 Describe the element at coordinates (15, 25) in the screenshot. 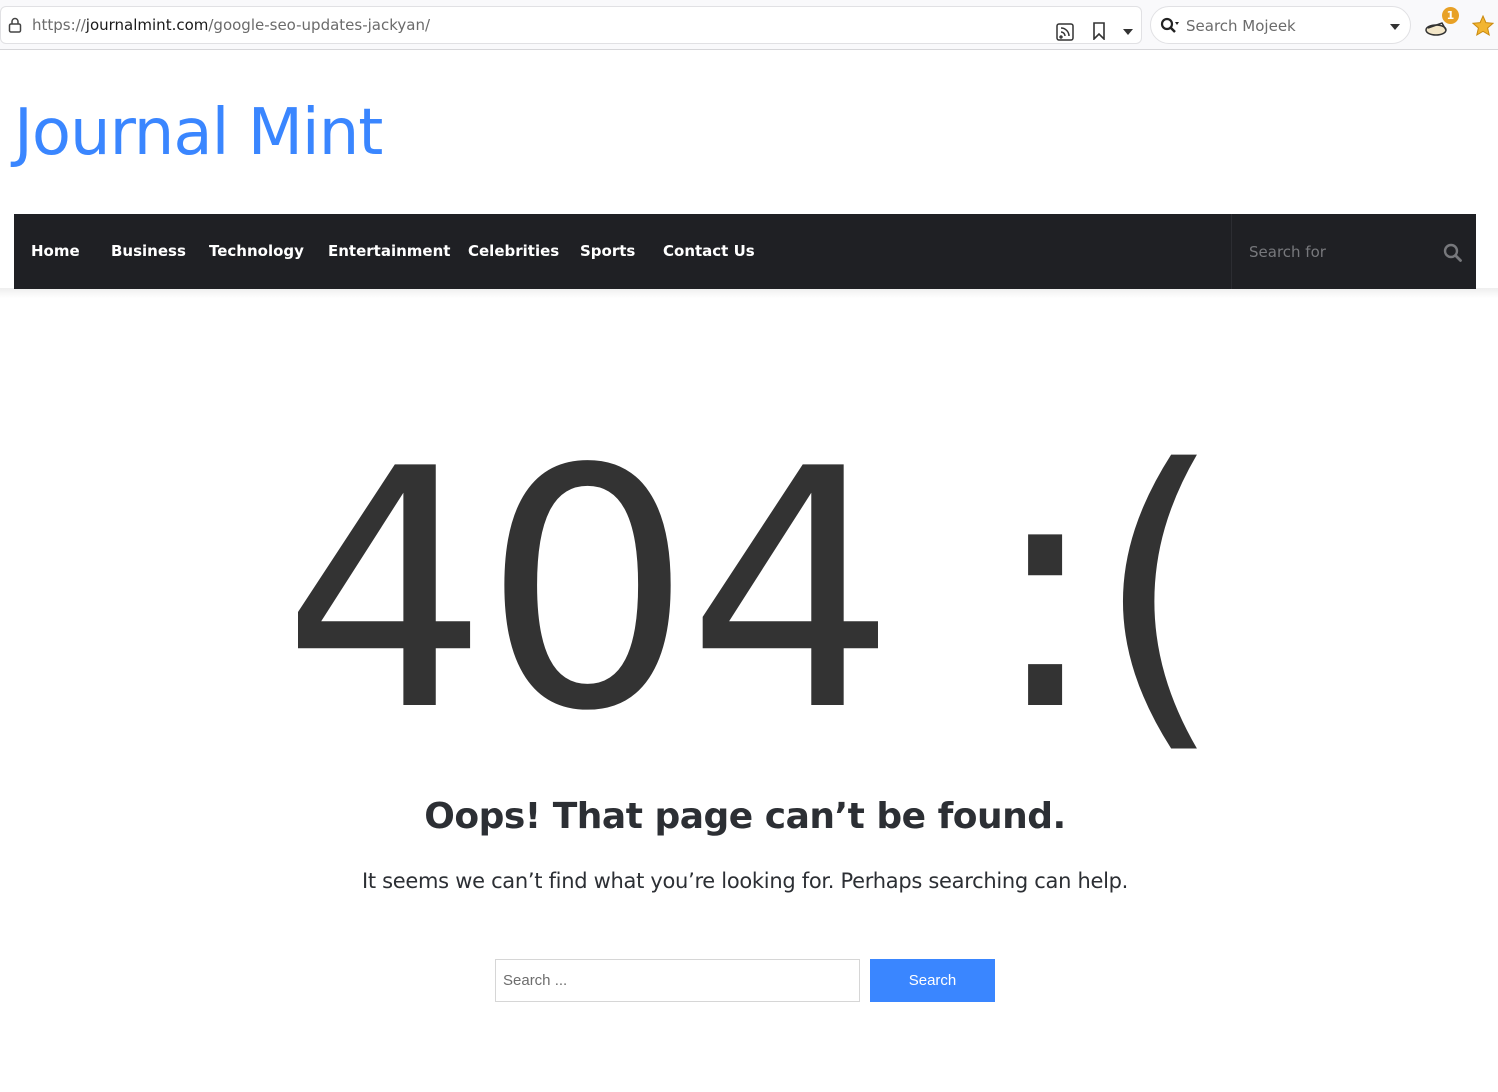

I see `lock-icon` at that location.